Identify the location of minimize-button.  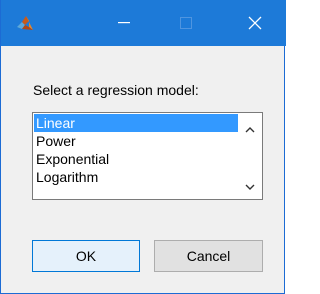
(124, 23).